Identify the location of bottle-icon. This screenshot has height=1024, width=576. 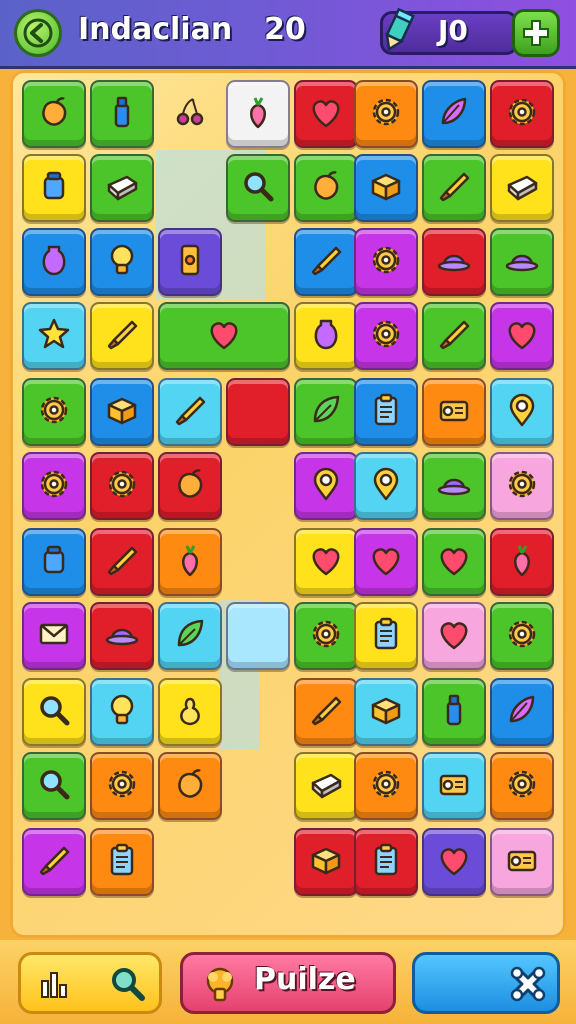
(122, 114).